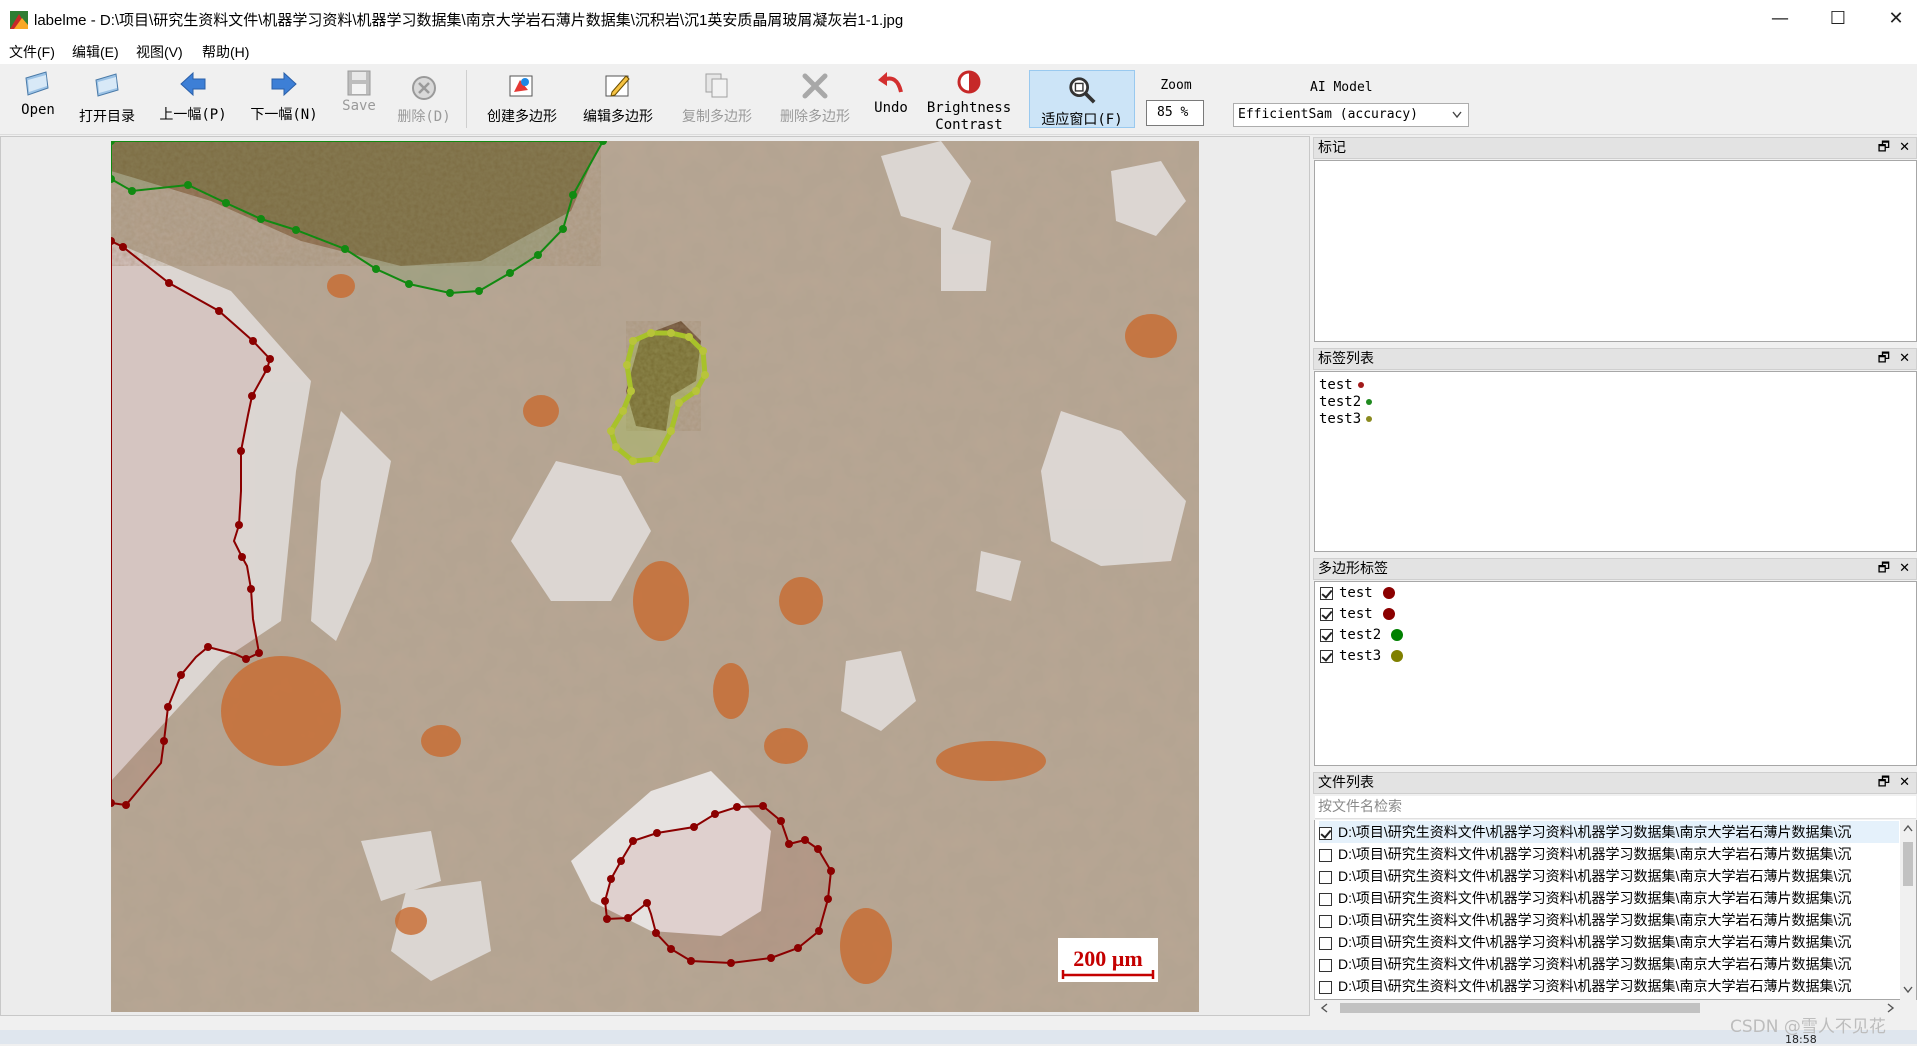  Describe the element at coordinates (284, 98) in the screenshot. I see `next-image-button: 下一幅(N)` at that location.